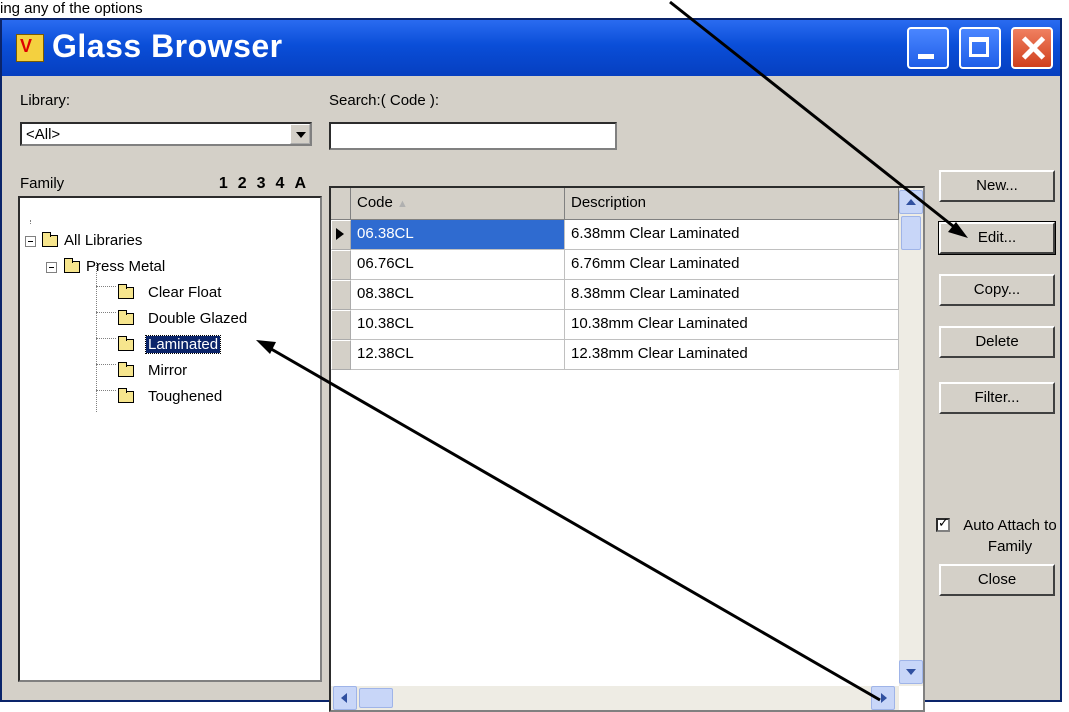  What do you see at coordinates (267, 184) in the screenshot?
I see `level-selector: 1234A` at bounding box center [267, 184].